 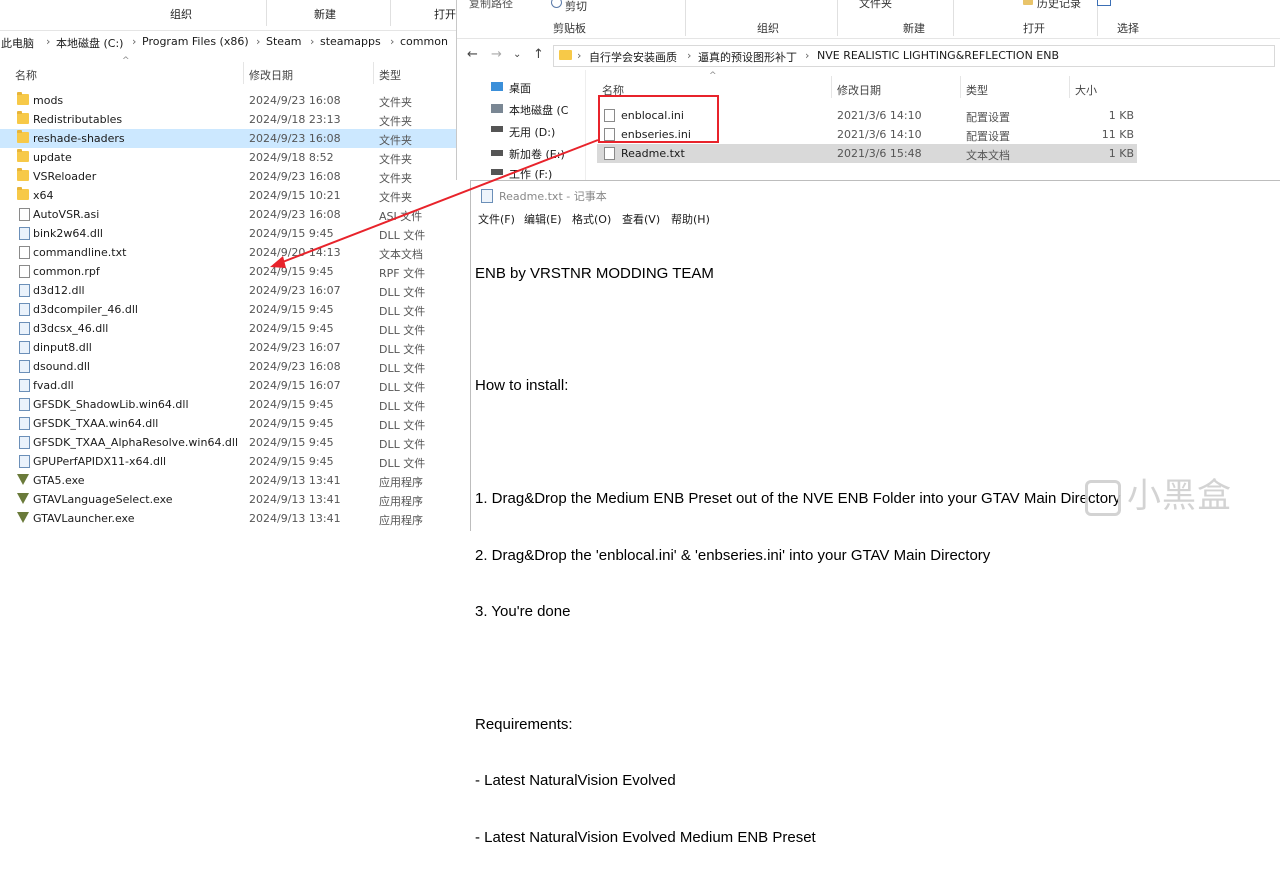 What do you see at coordinates (350, 41) in the screenshot?
I see `breadcrumb-segment: steamapps` at bounding box center [350, 41].